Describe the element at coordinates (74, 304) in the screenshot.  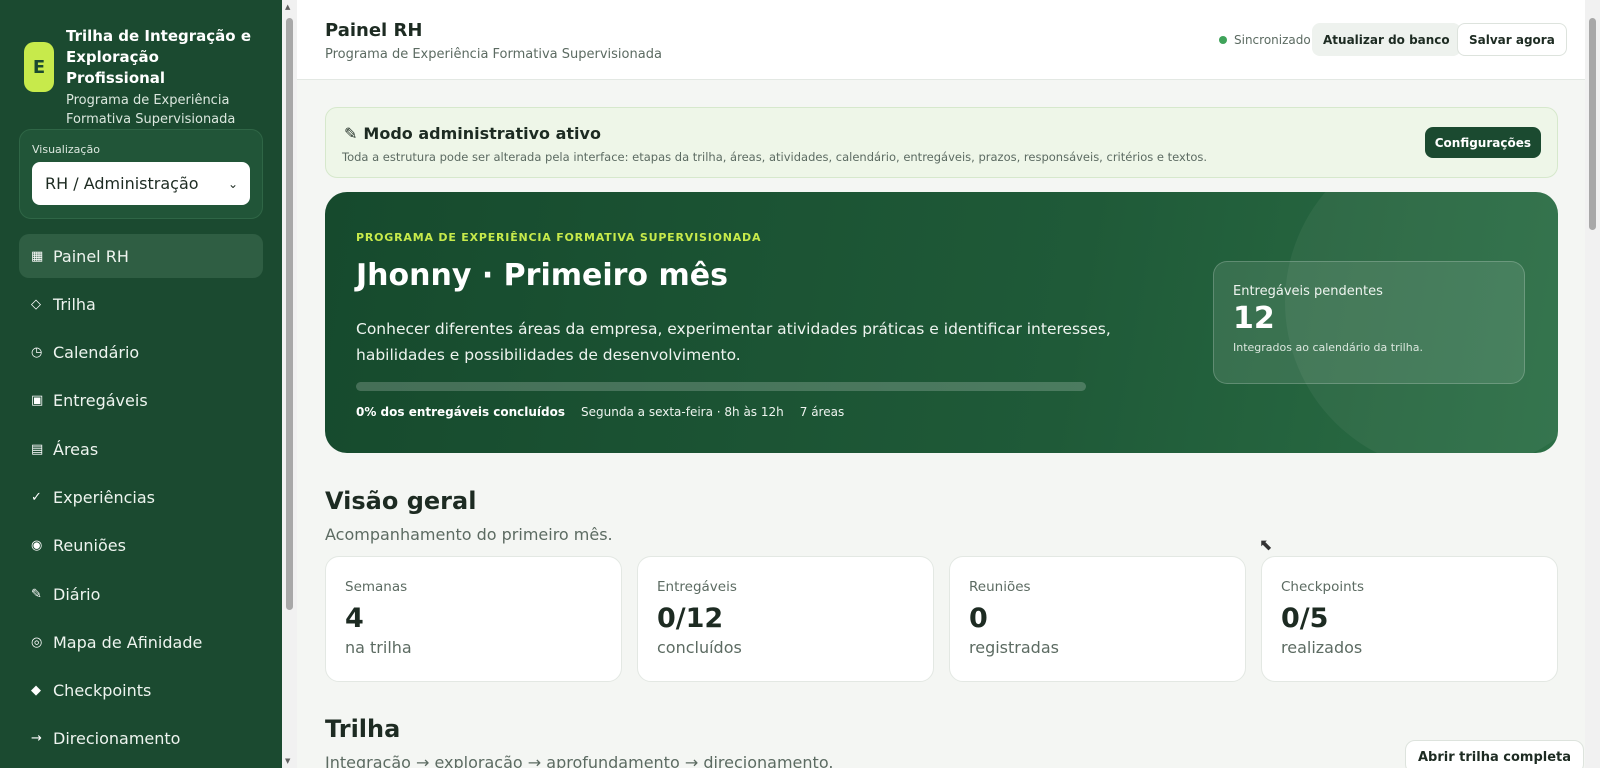
I see `sidebar-item-label: Trilha` at that location.